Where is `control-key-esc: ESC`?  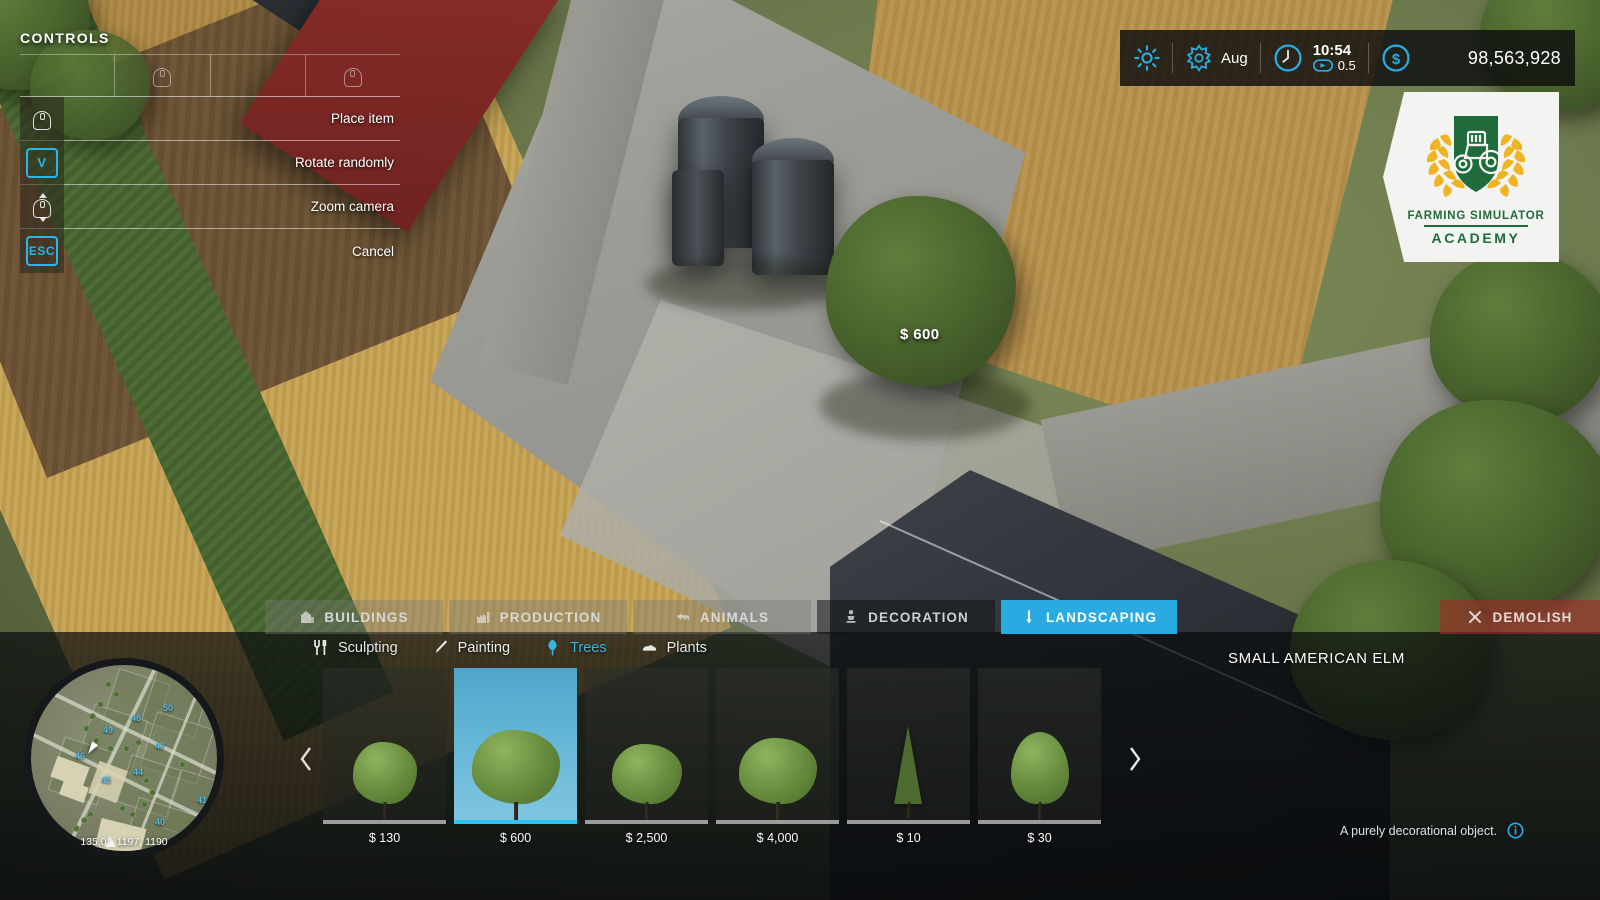
control-key-esc: ESC is located at coordinates (42, 251).